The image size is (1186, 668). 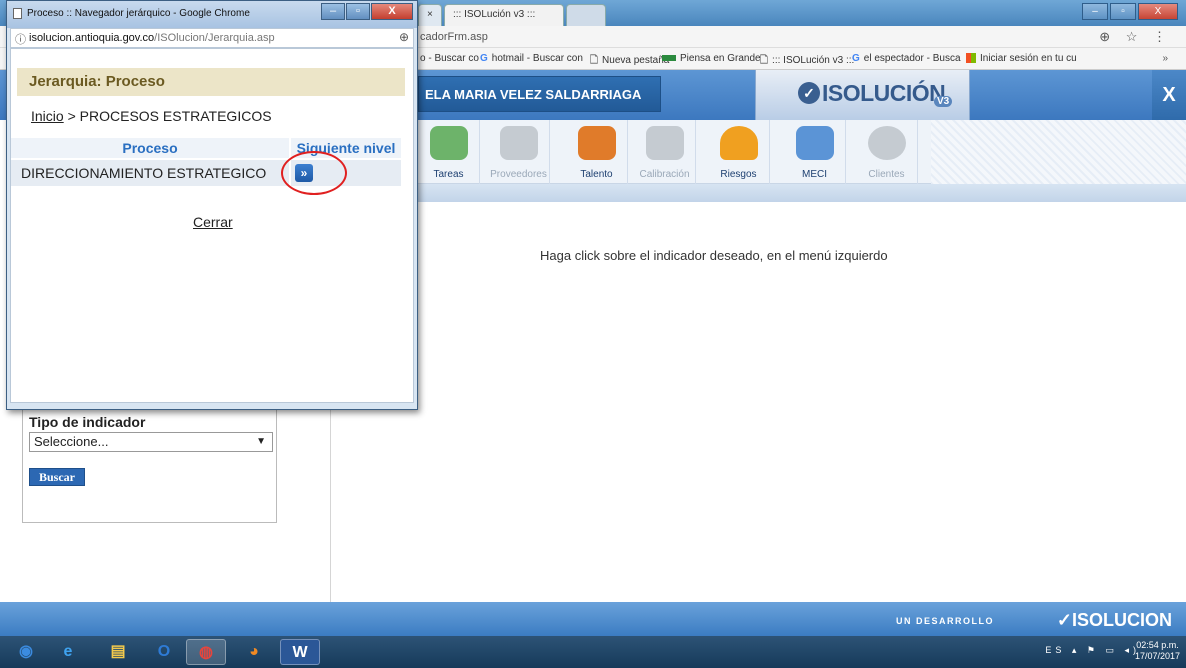 What do you see at coordinates (1092, 650) in the screenshot?
I see `system-tray: ES ▴ ⚑ ▭ ◂)` at bounding box center [1092, 650].